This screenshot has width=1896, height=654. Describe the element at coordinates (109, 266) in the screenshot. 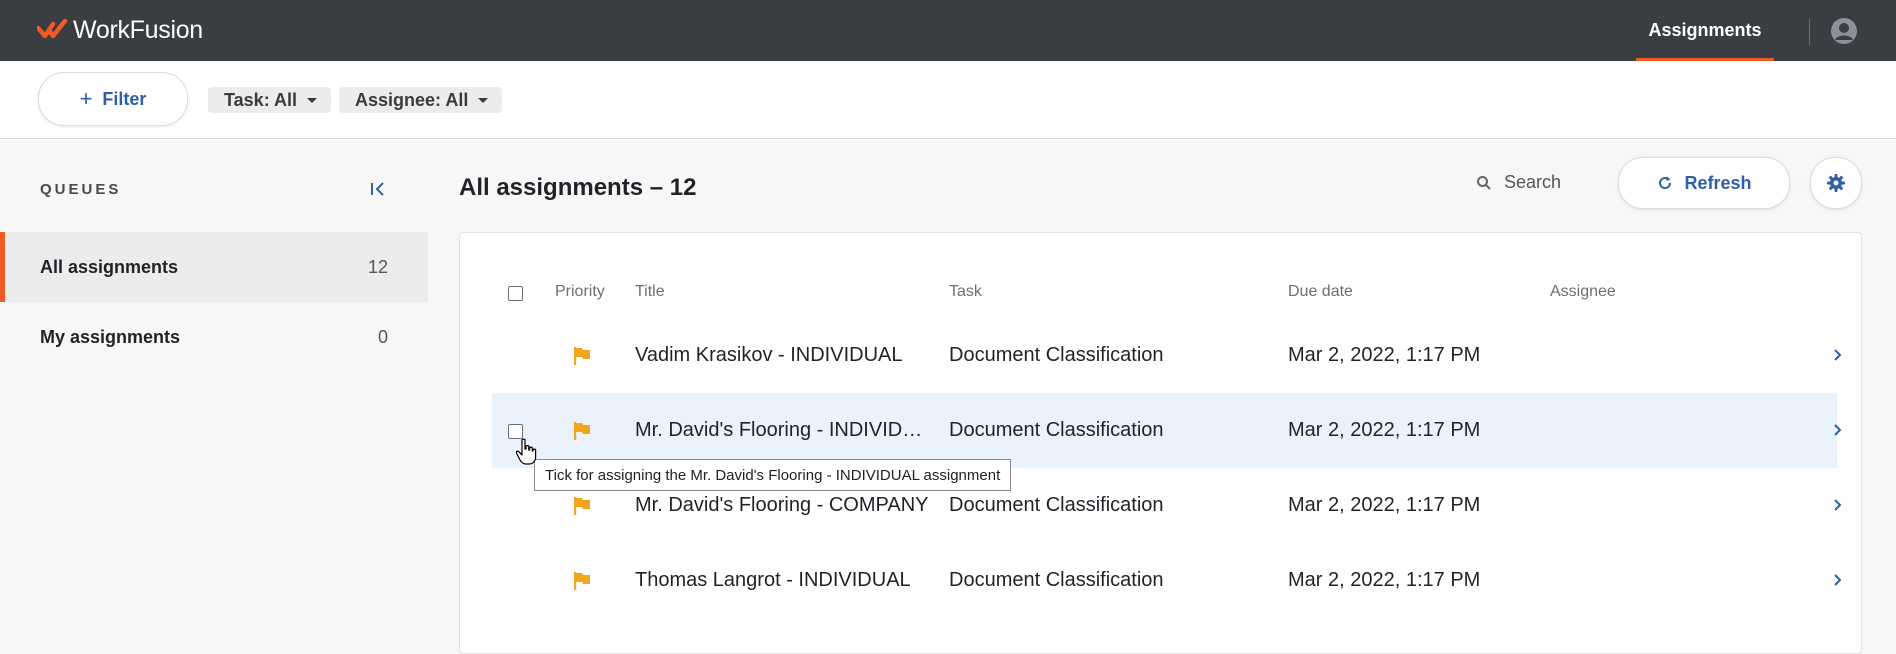

I see `queue-item-label: All assignments` at that location.